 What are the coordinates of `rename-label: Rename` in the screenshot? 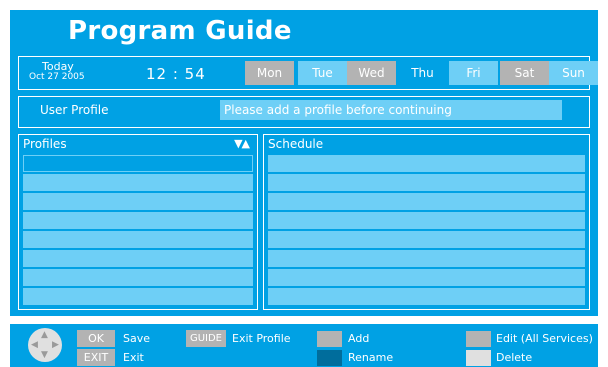 It's located at (371, 357).